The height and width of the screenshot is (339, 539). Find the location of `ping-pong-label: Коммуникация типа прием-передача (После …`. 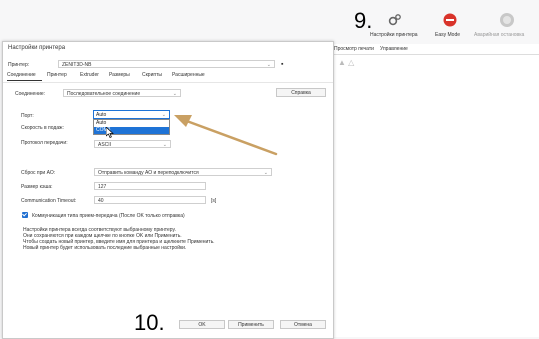

ping-pong-label: Коммуникация типа прием-передача (После … is located at coordinates (108, 216).